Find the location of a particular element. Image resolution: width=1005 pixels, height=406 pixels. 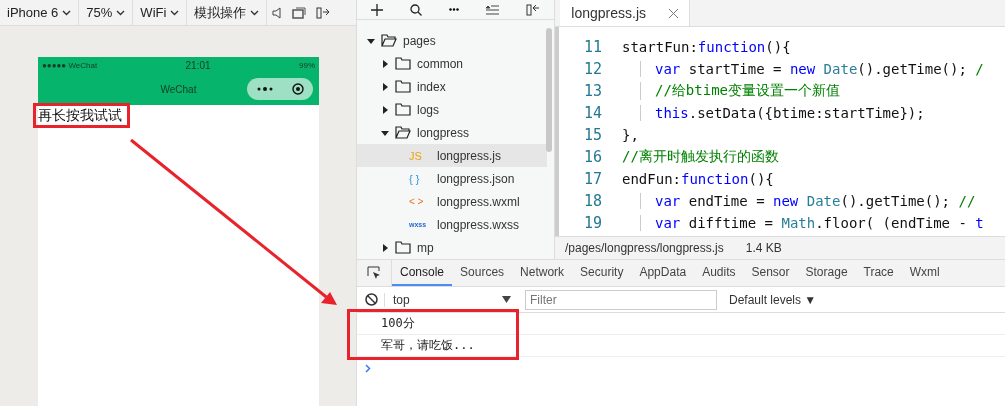

code-line: var difftime = Math.floor( (endTime - t is located at coordinates (812, 223).